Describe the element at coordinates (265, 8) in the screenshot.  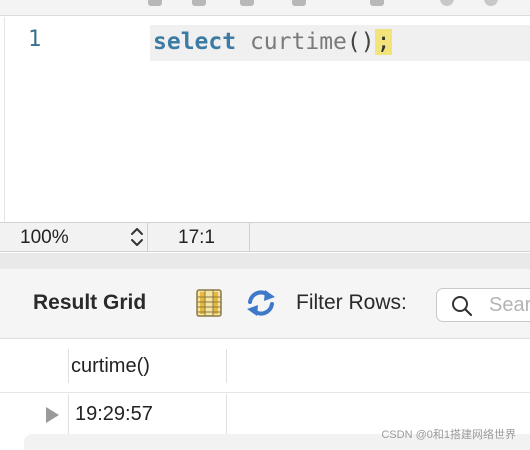
I see `editor-toolbar` at that location.